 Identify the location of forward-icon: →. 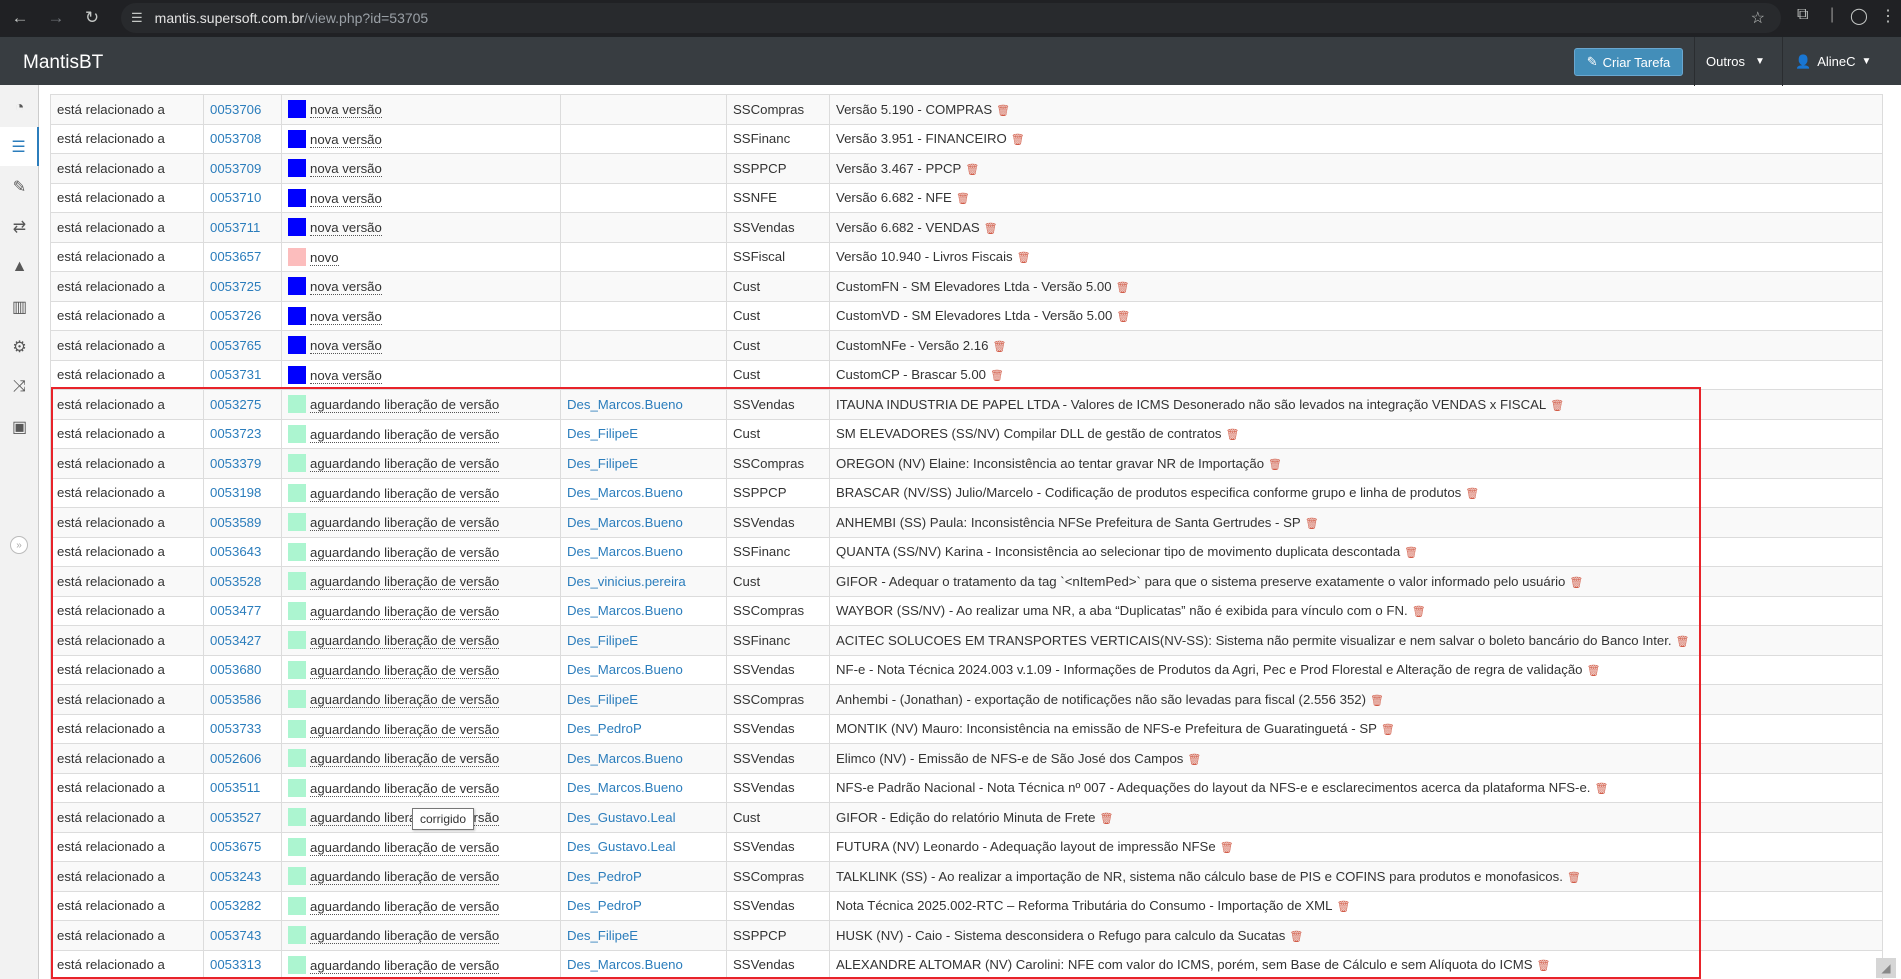
(56, 18).